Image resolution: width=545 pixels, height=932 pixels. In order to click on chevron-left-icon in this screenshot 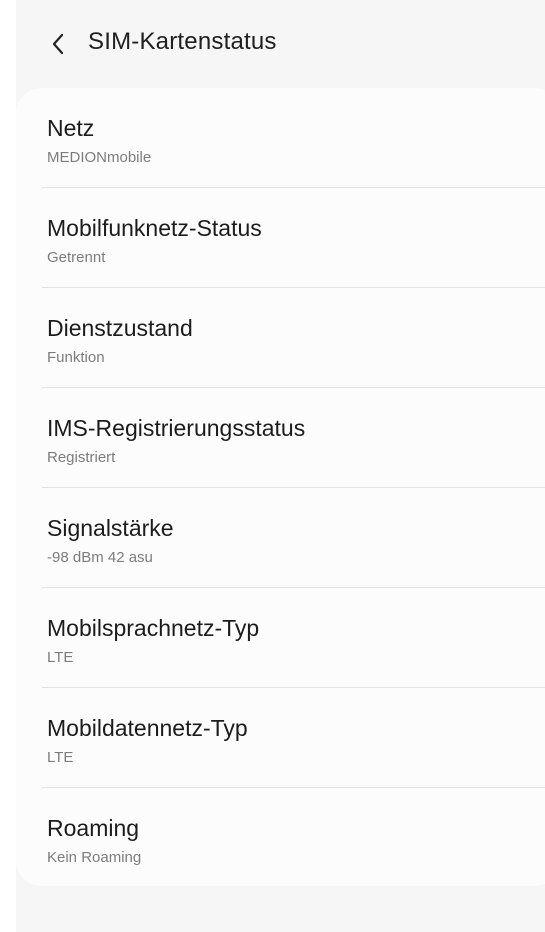, I will do `click(58, 44)`.